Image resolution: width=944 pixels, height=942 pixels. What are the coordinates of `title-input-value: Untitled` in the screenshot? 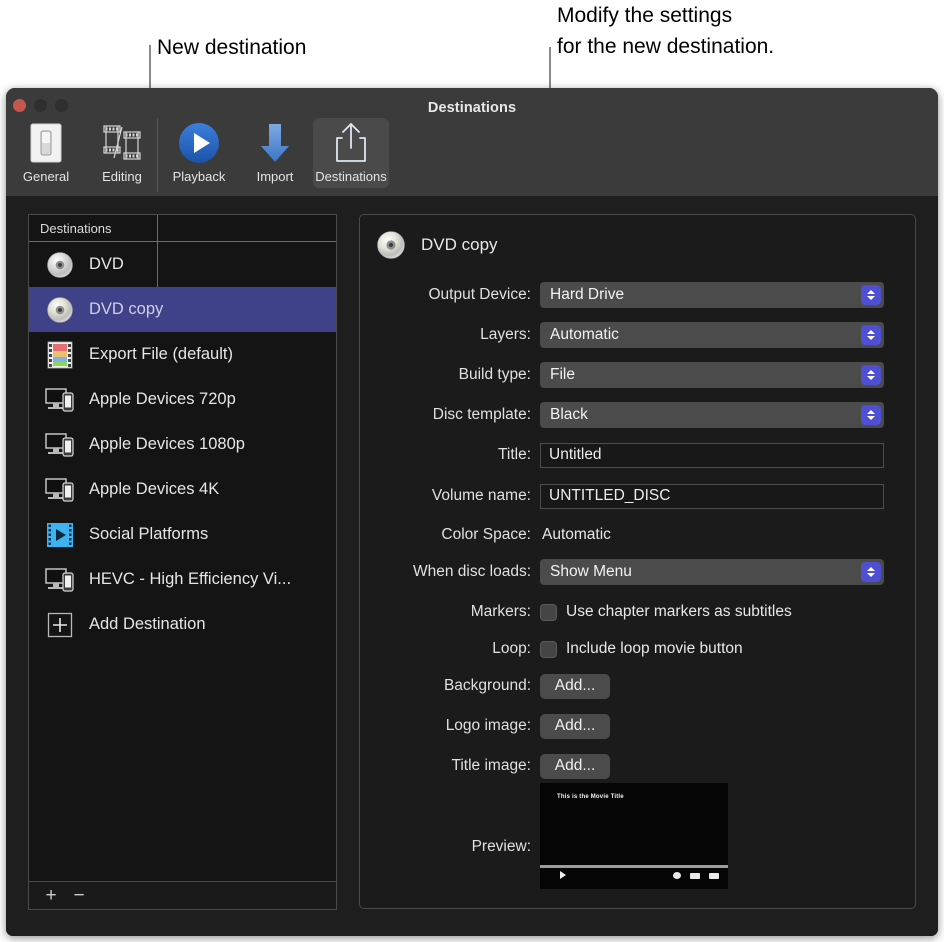 It's located at (575, 454).